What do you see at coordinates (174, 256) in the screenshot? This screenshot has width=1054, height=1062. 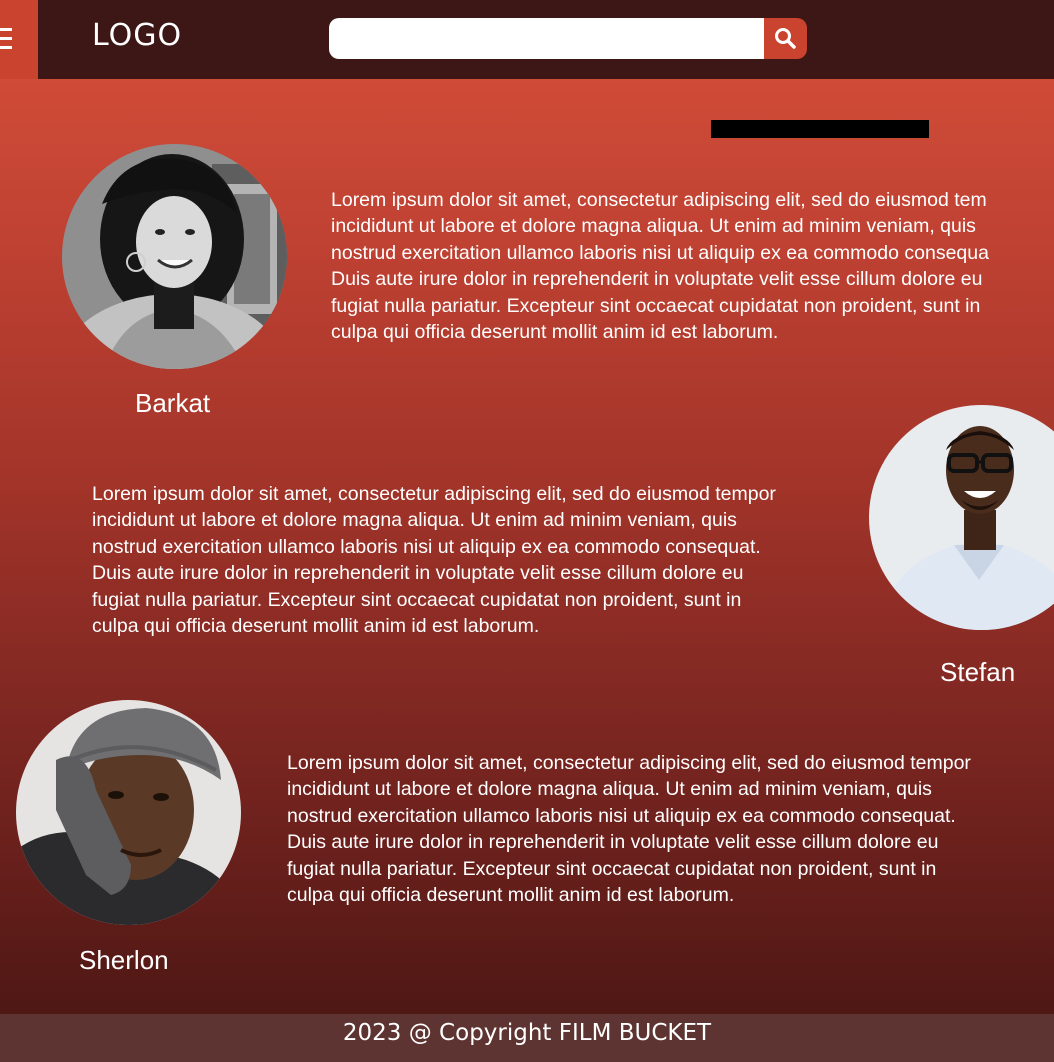 I see `avatar-barkat` at bounding box center [174, 256].